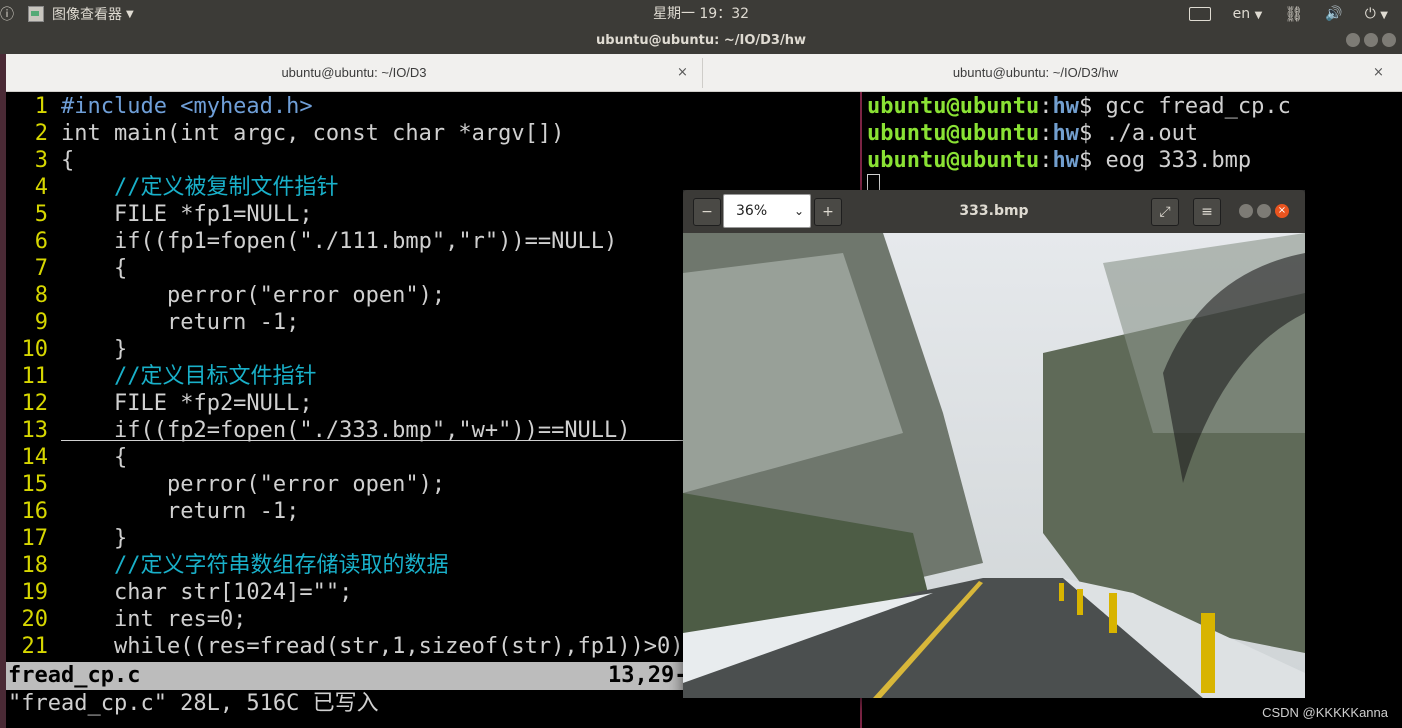  What do you see at coordinates (648, 675) in the screenshot?
I see `status-position: 13,29-` at bounding box center [648, 675].